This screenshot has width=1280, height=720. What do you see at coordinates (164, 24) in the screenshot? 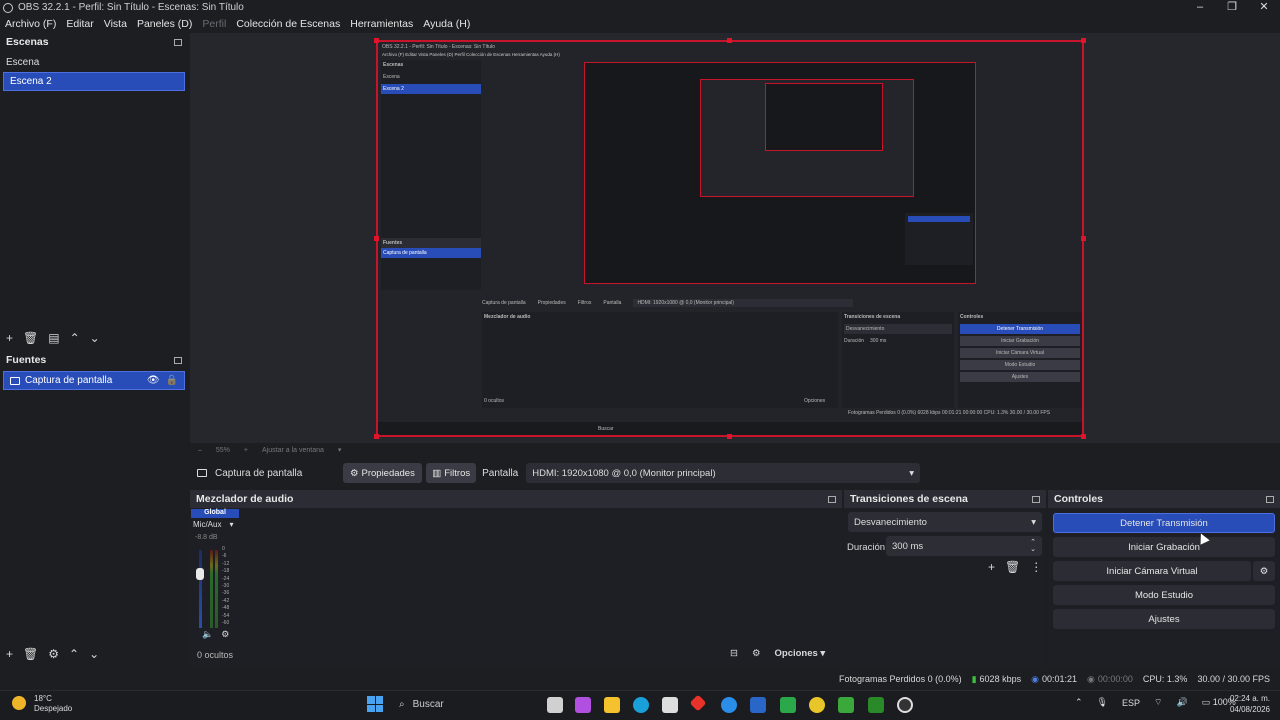
I see `menu-item: Paneles (D)` at bounding box center [164, 24].